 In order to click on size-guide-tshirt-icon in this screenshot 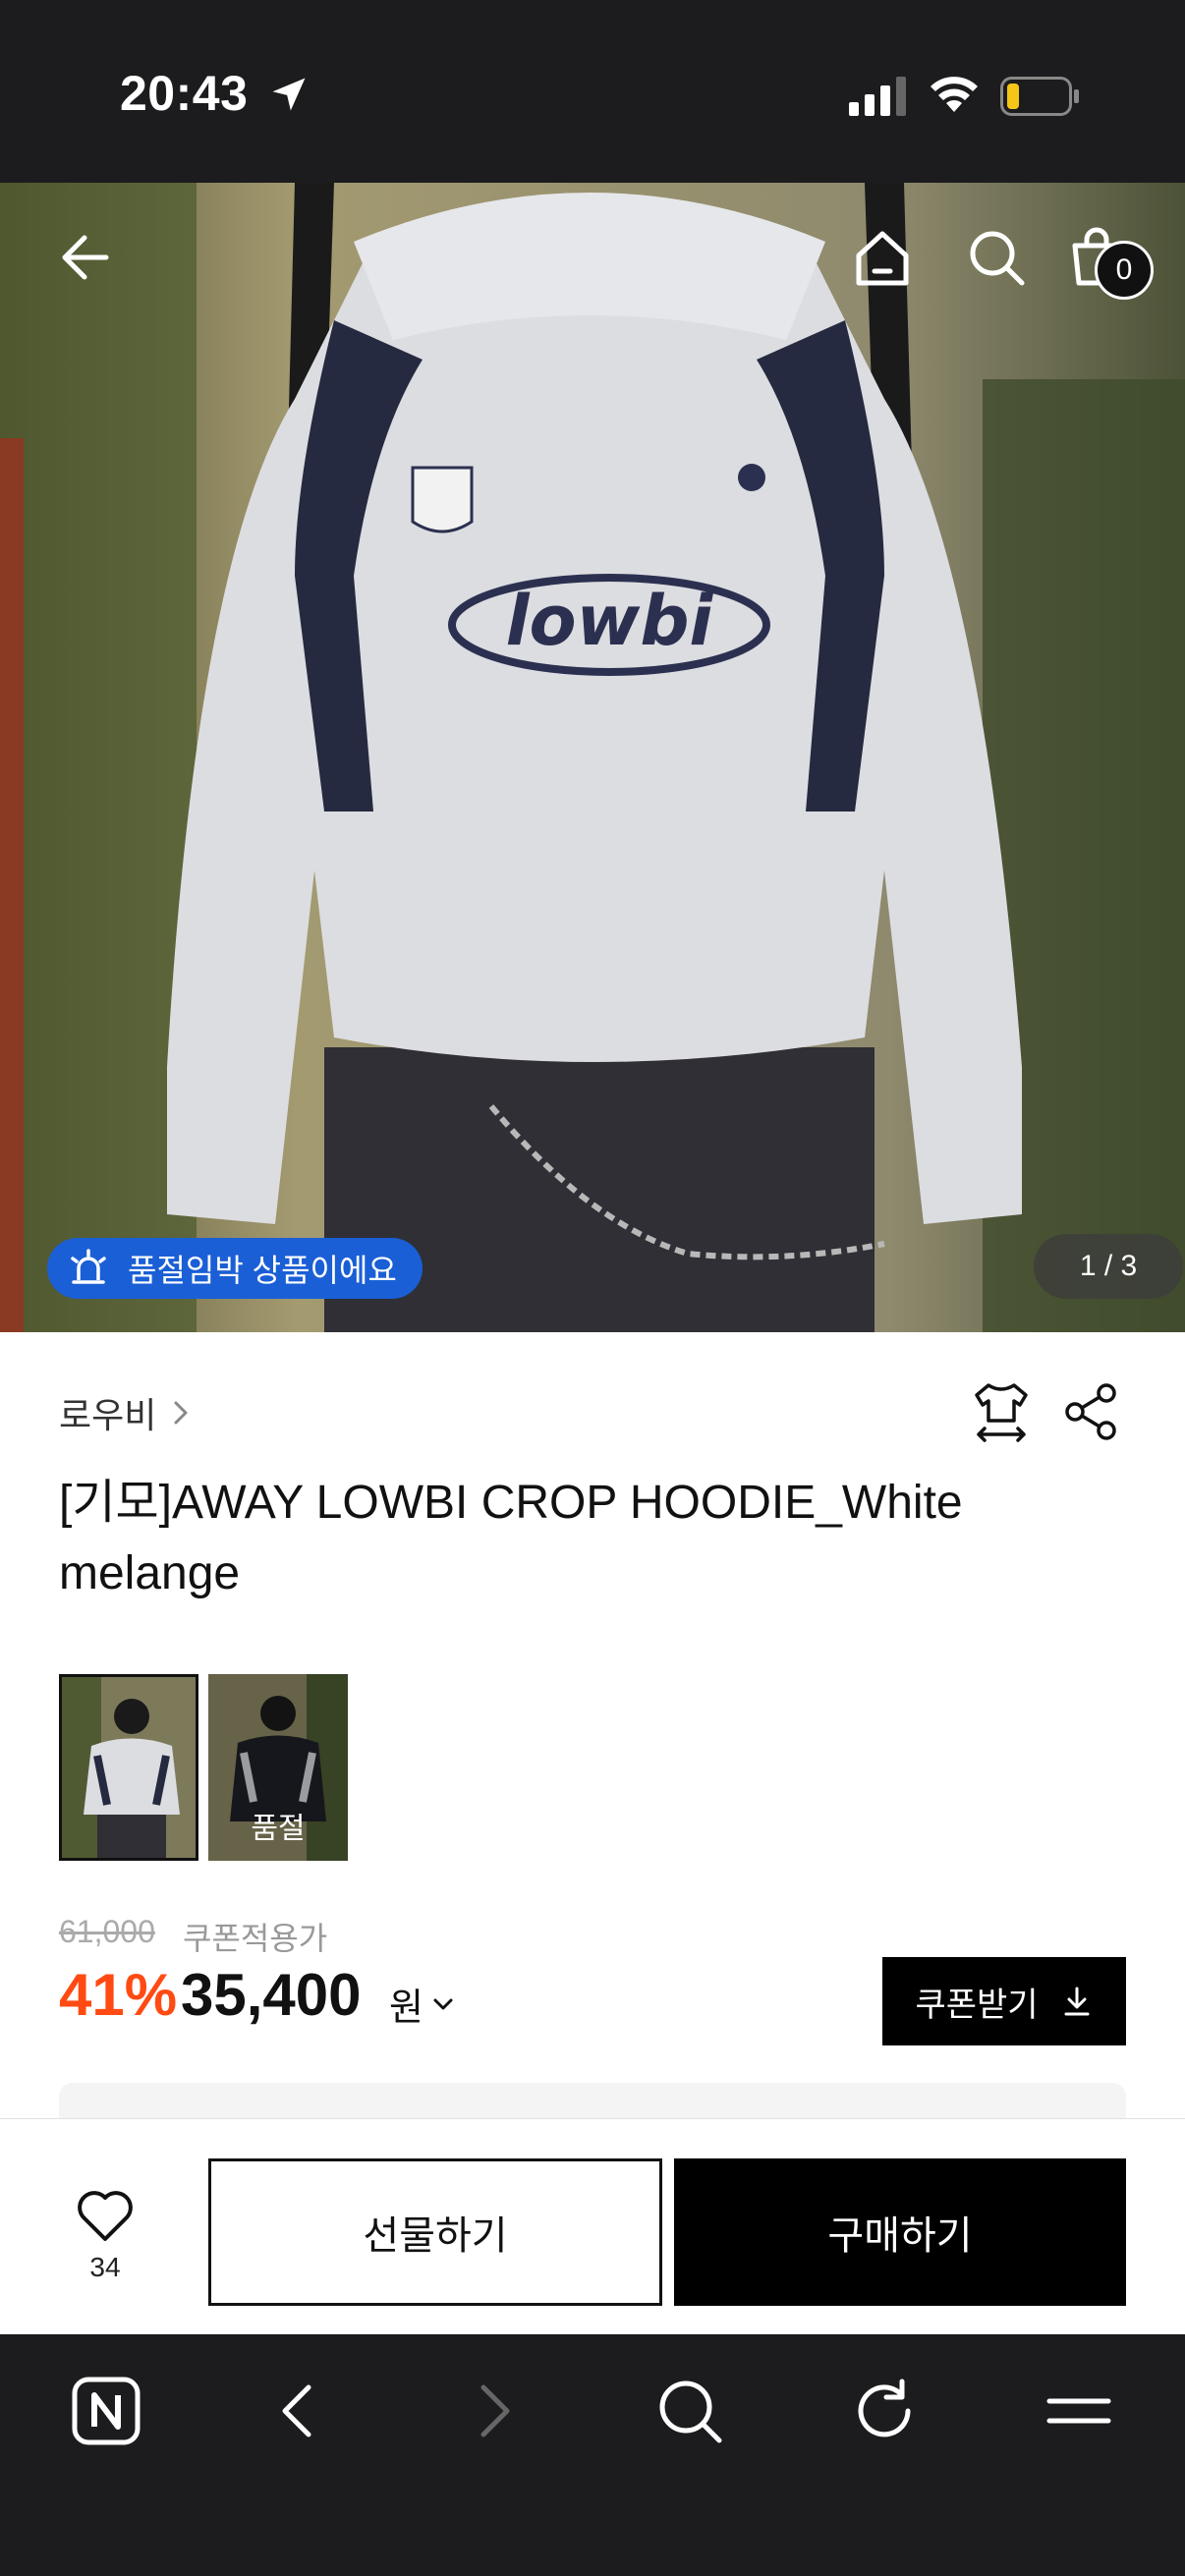, I will do `click(1002, 1411)`.